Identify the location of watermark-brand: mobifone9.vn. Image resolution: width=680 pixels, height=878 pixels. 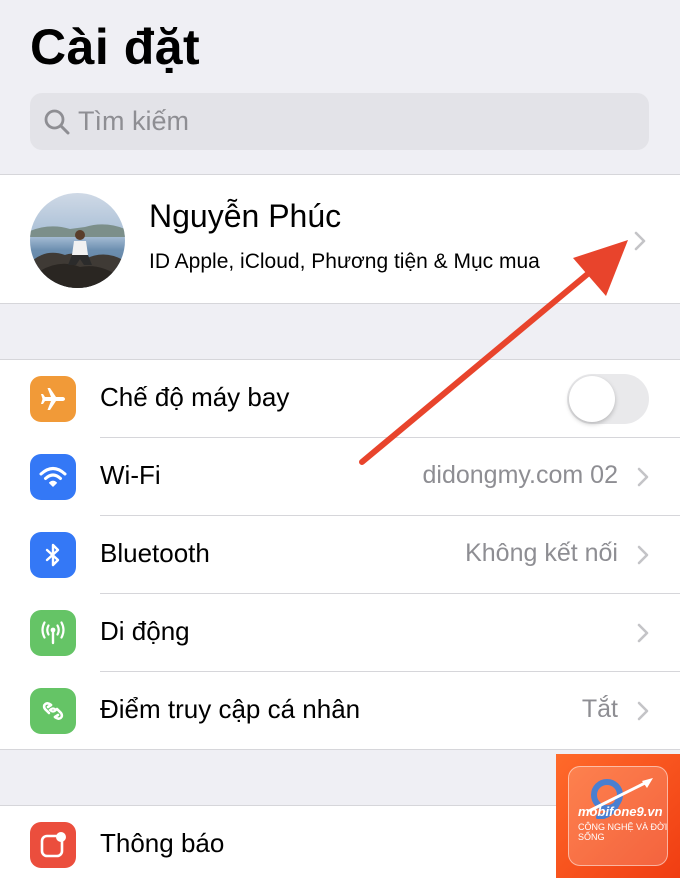
(620, 811).